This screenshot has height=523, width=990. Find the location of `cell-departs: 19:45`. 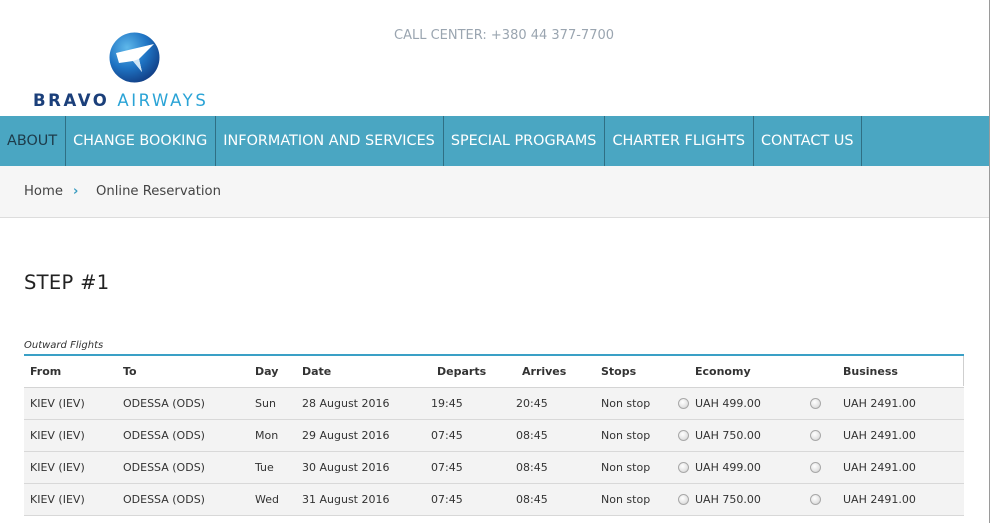

cell-departs: 19:45 is located at coordinates (447, 403).